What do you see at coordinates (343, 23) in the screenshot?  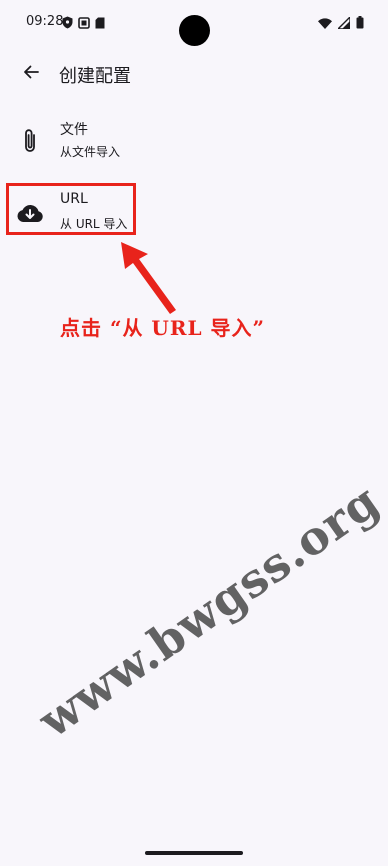 I see `signal-icon` at bounding box center [343, 23].